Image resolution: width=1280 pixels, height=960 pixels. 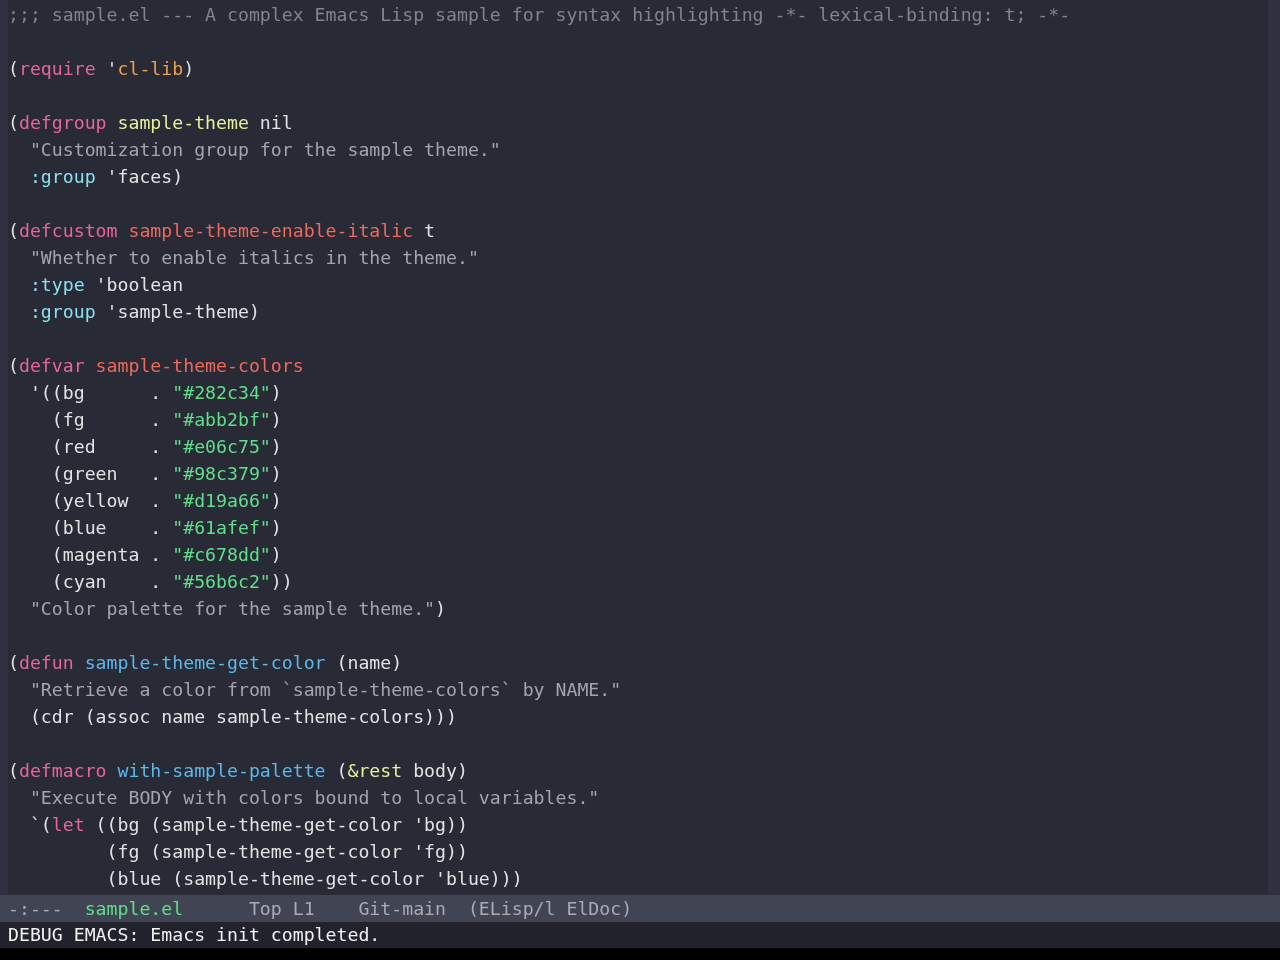 What do you see at coordinates (325, 689) in the screenshot?
I see `code-line: "Retrieve a color from `sample-theme-colors` by NAME."` at bounding box center [325, 689].